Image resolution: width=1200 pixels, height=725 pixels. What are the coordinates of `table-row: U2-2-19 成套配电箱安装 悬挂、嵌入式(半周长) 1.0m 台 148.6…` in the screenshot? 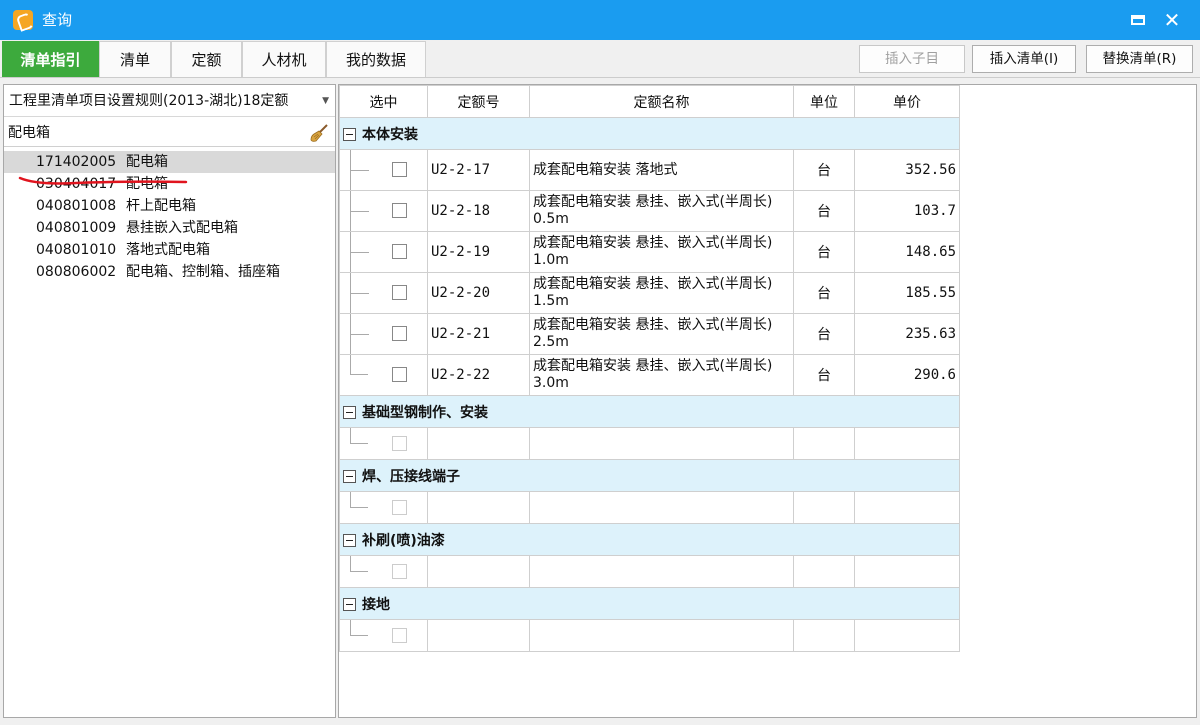 It's located at (649, 252).